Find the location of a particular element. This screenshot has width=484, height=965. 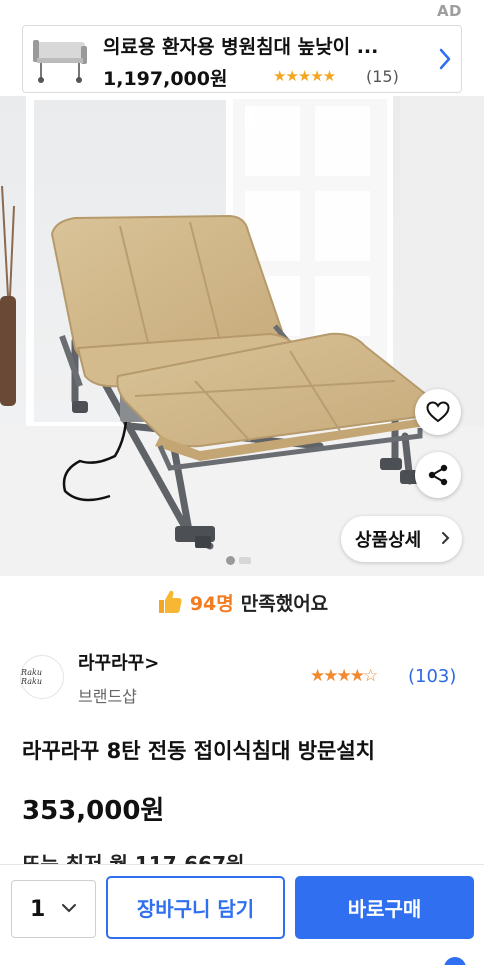

heart-icon is located at coordinates (438, 412).